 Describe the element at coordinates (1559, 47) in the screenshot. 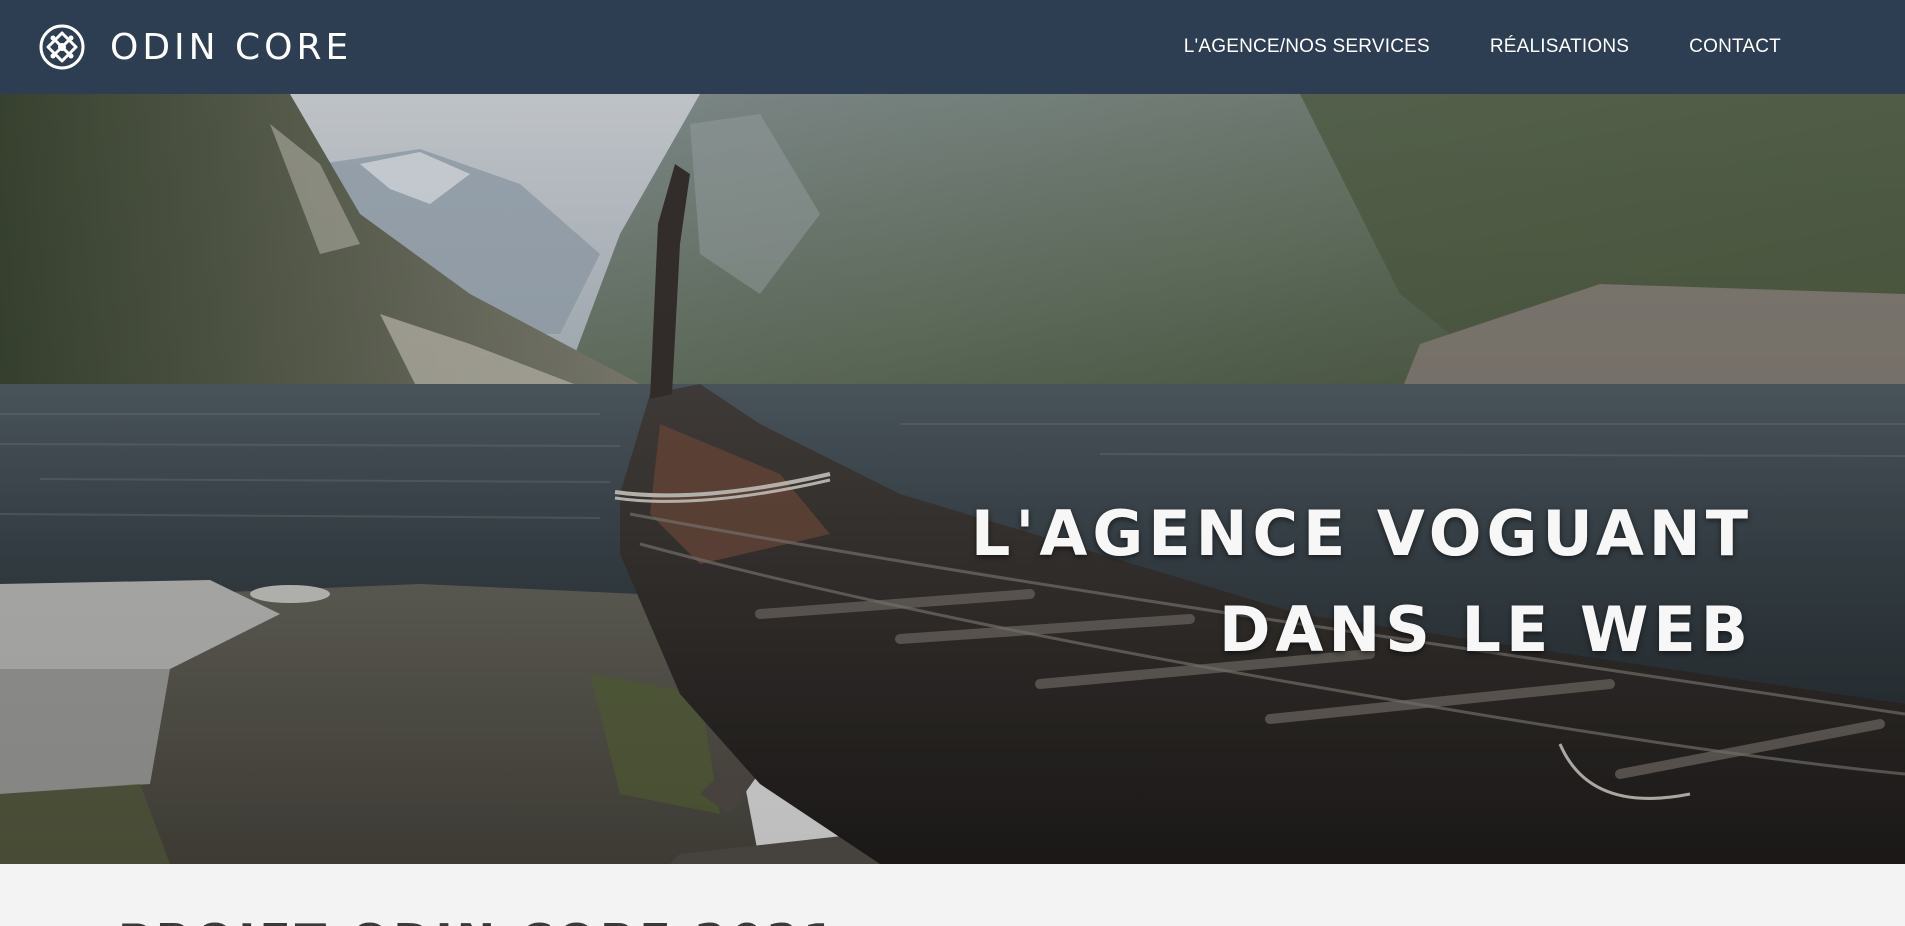

I see `nav-link-realisations: RÉALISATIONS` at that location.